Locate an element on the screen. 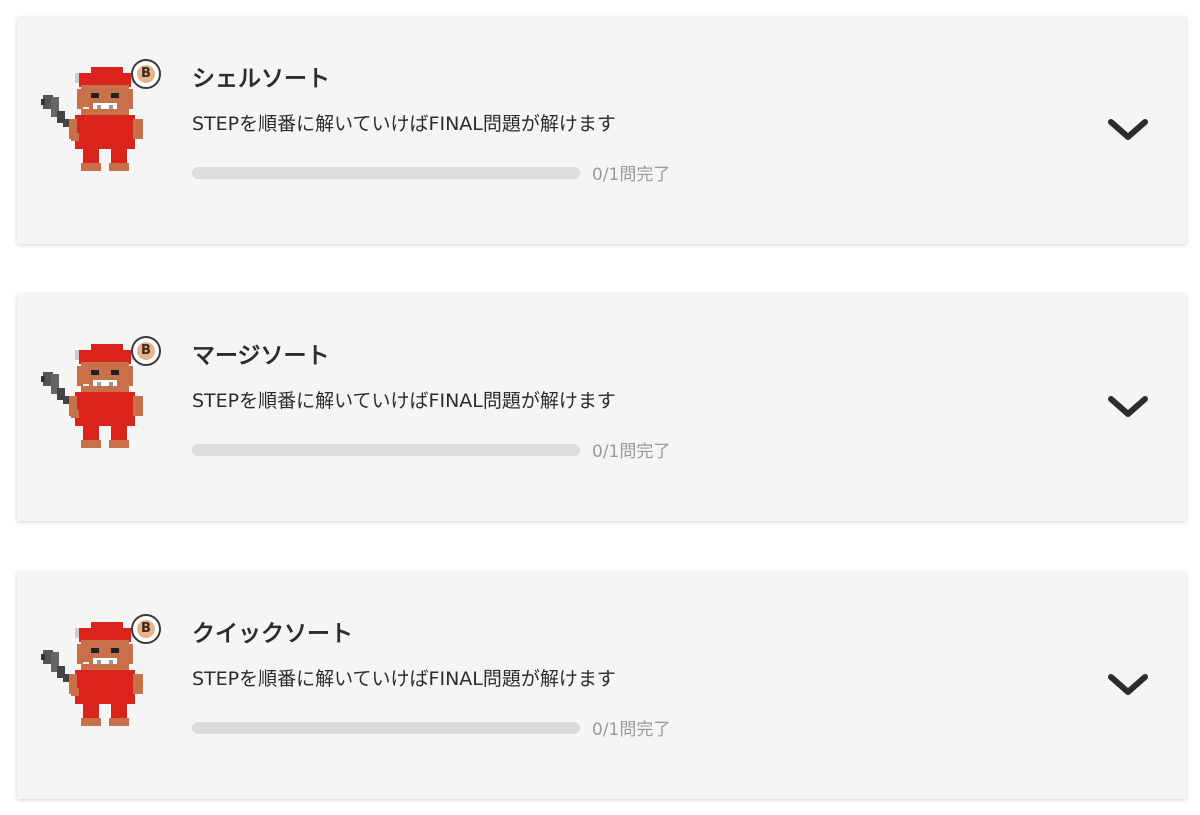  course-title: クイックソート is located at coordinates (272, 634).